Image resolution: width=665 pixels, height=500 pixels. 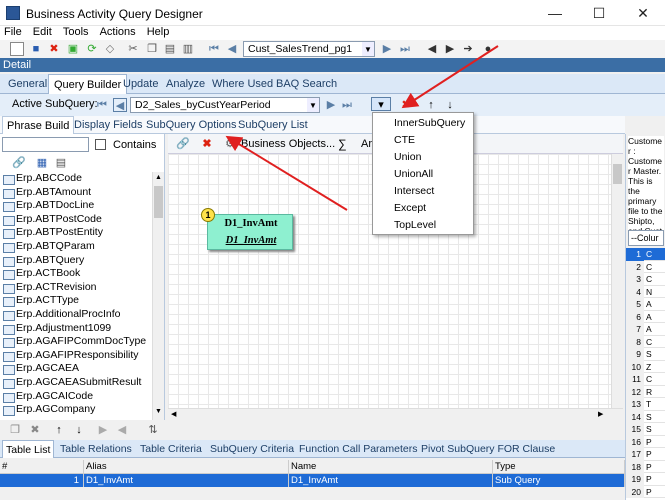 I want to click on scroll-thumb, so click(x=617, y=174).